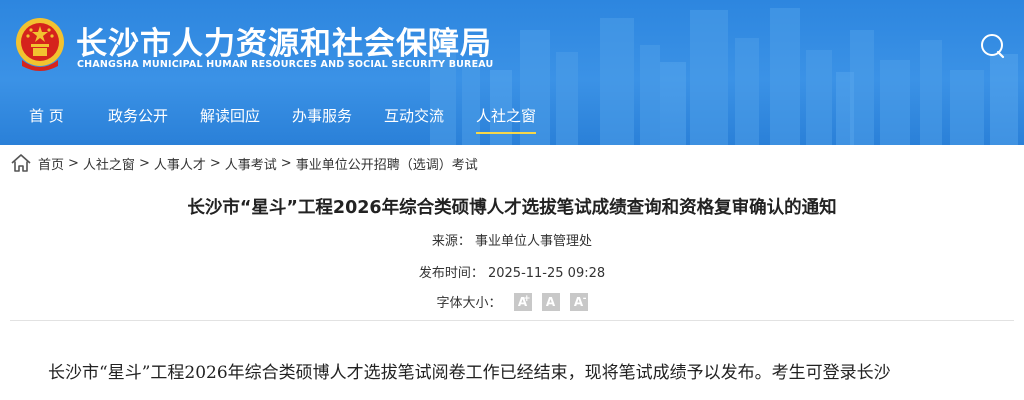 Image resolution: width=1024 pixels, height=400 pixels. Describe the element at coordinates (230, 115) in the screenshot. I see `nav-interpretation: 解读回应` at that location.